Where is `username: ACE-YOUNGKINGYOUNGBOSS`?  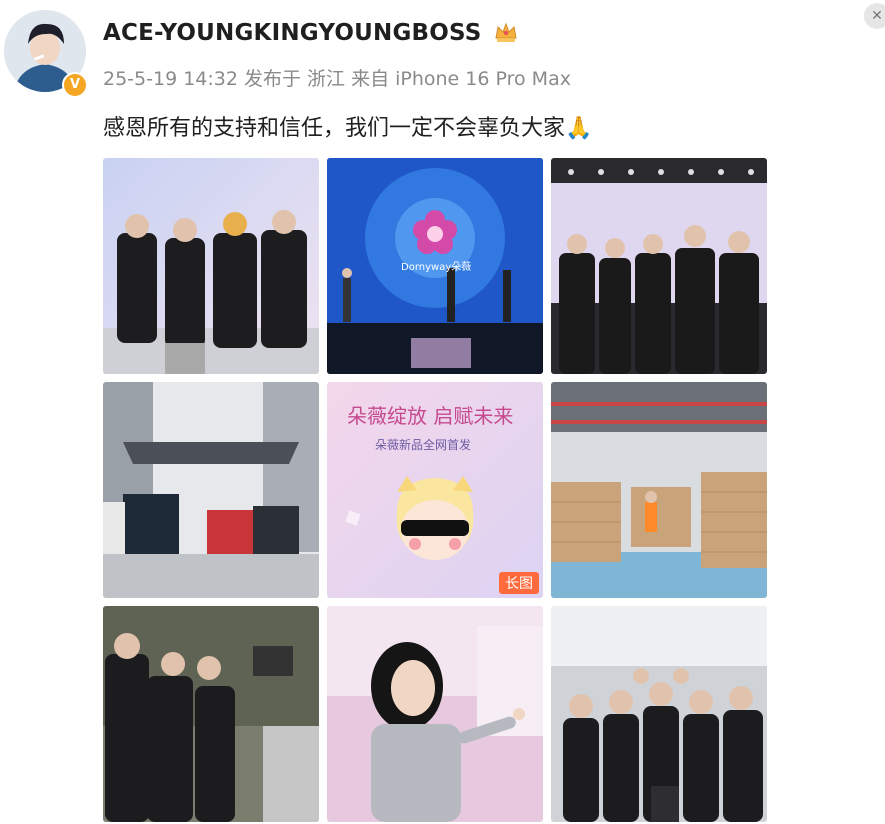 username: ACE-YOUNGKINGYOUNGBOSS is located at coordinates (310, 34).